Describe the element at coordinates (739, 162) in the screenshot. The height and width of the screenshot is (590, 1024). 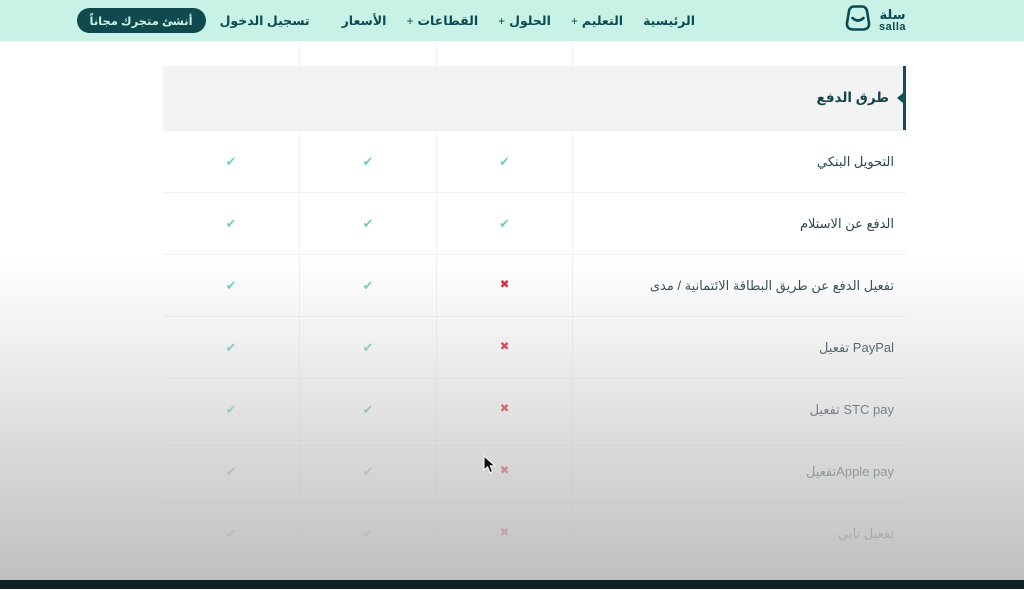
I see `row-label: التحويل البنكي` at that location.